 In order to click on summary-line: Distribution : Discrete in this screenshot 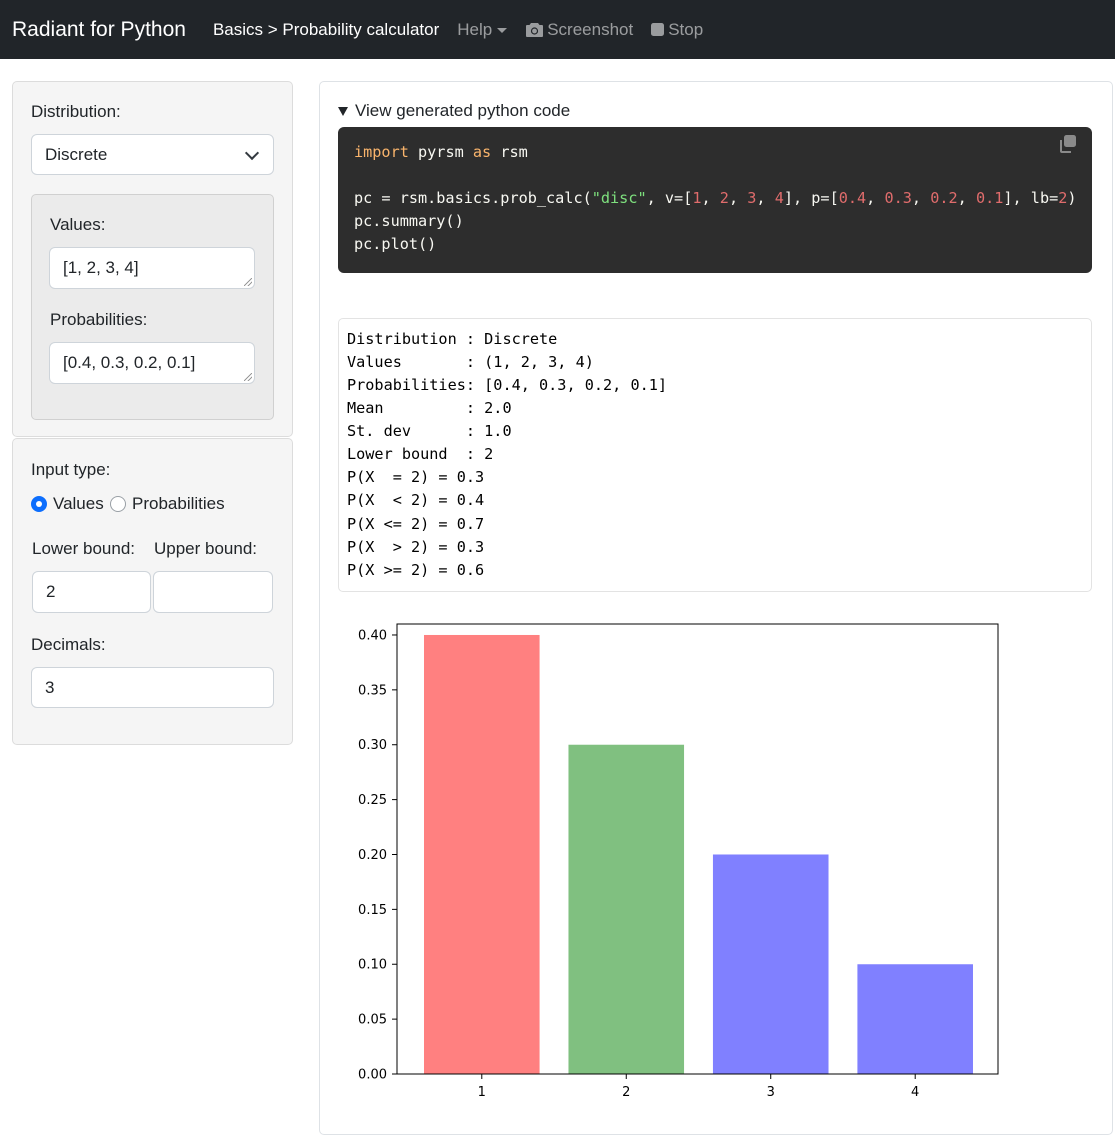, I will do `click(452, 339)`.